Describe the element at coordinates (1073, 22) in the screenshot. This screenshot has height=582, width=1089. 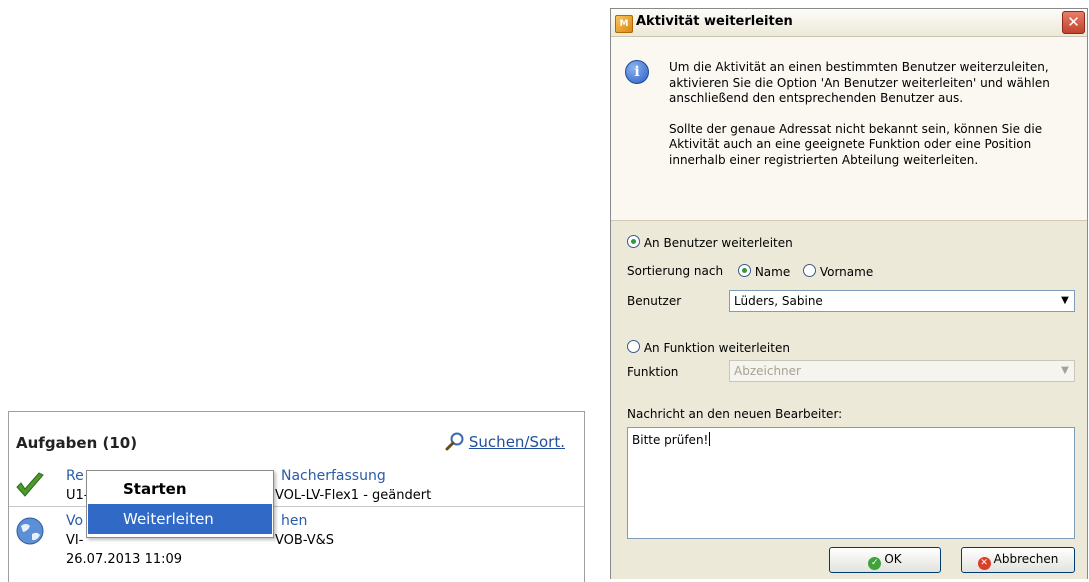
I see `close-button: ✕` at that location.